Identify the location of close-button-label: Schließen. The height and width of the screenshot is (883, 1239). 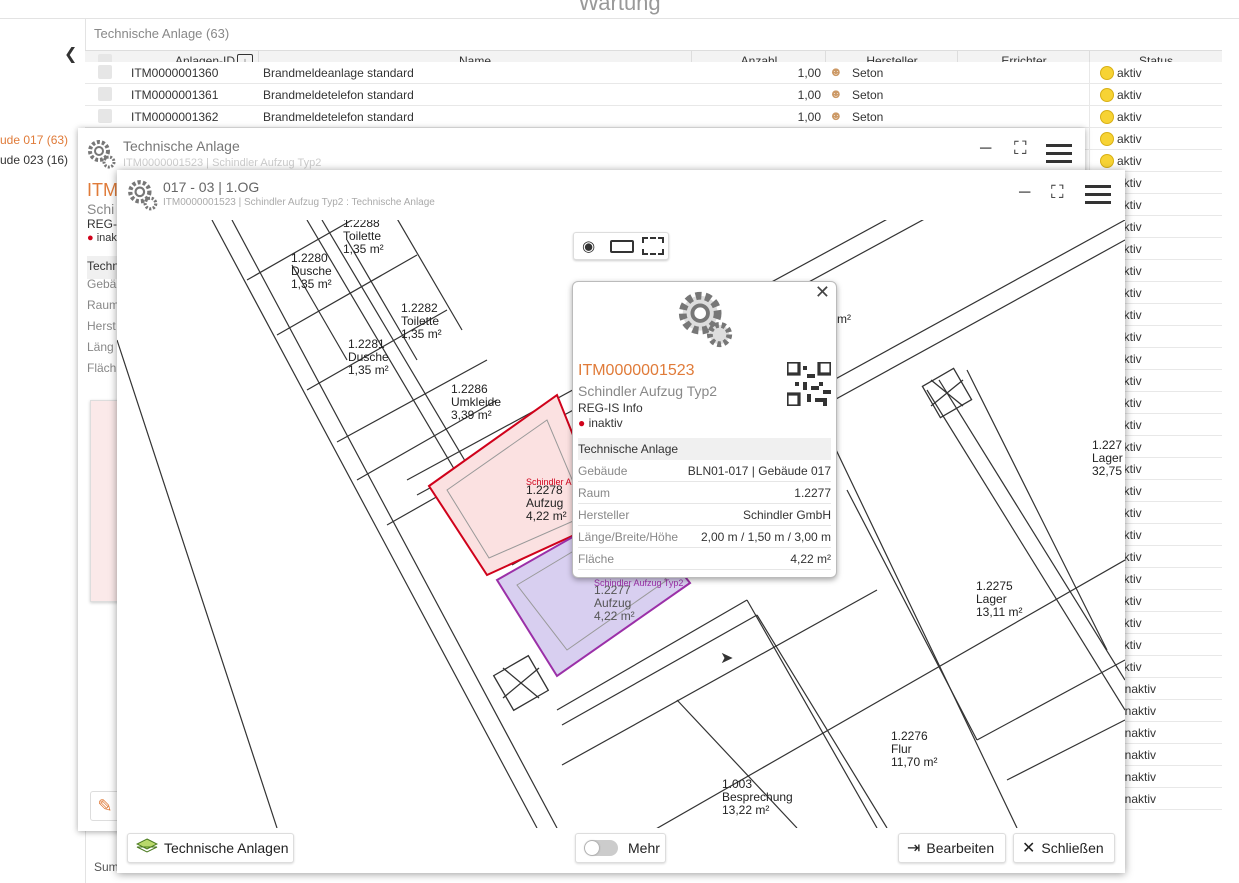
(1072, 848).